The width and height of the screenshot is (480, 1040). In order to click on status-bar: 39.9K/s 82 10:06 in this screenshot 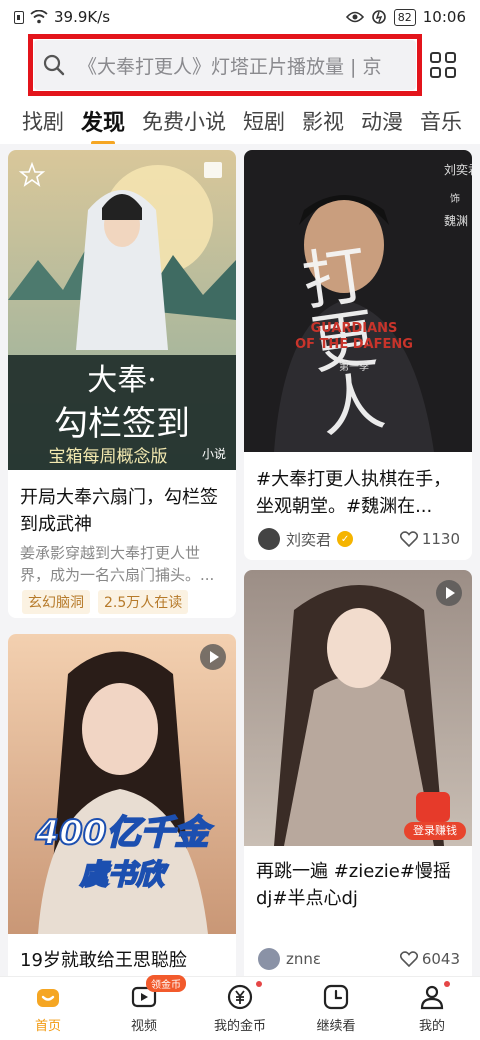, I will do `click(240, 17)`.